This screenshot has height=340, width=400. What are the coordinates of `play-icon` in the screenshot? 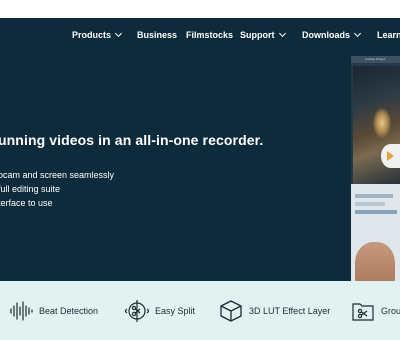 It's located at (390, 156).